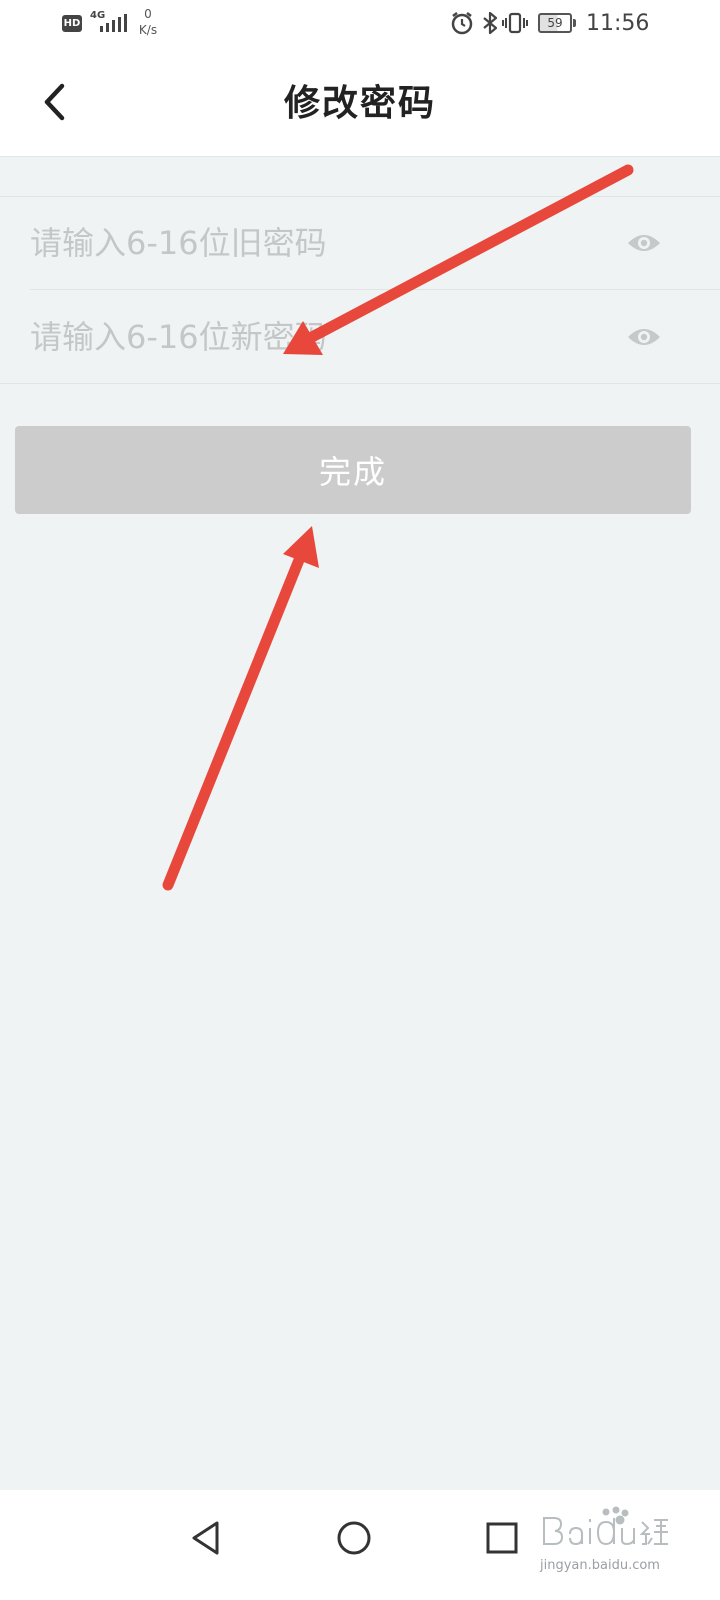  What do you see at coordinates (555, 23) in the screenshot?
I see `battery-icon: 59` at bounding box center [555, 23].